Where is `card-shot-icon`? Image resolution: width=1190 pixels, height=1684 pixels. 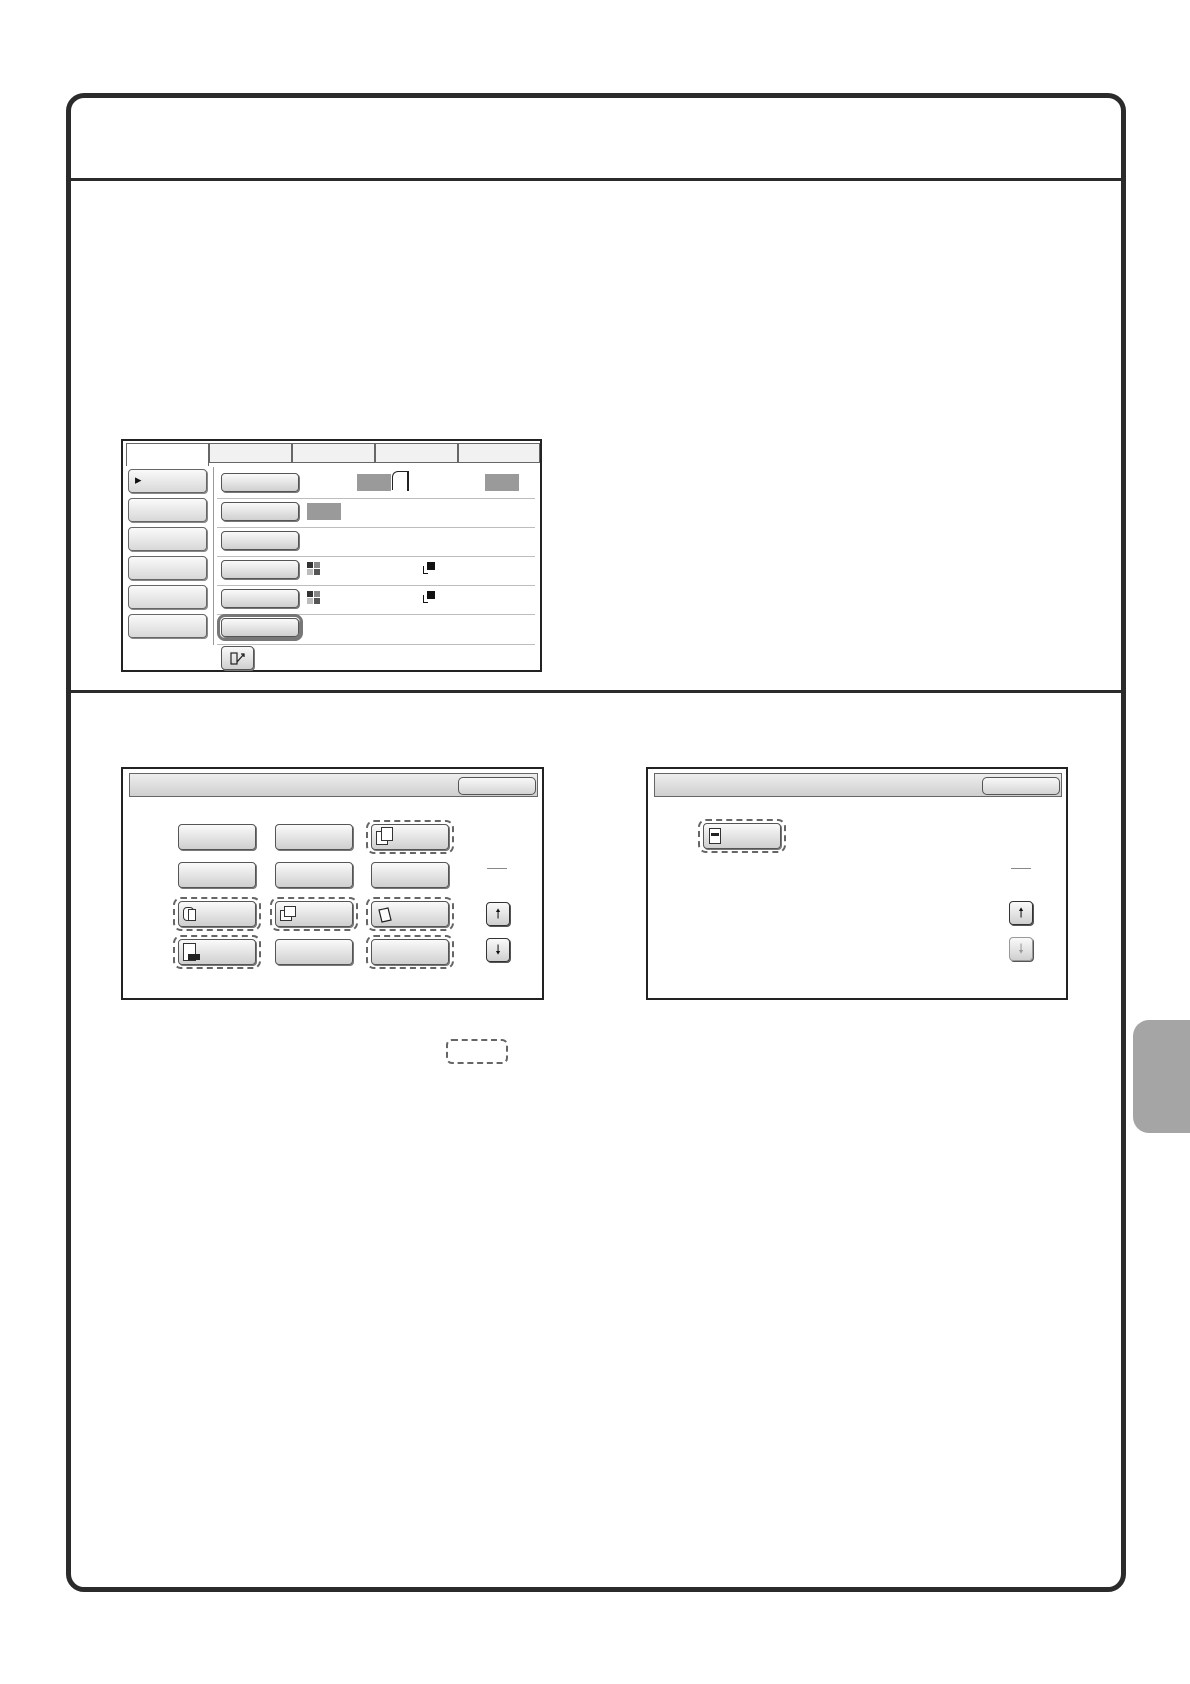 card-shot-icon is located at coordinates (385, 915).